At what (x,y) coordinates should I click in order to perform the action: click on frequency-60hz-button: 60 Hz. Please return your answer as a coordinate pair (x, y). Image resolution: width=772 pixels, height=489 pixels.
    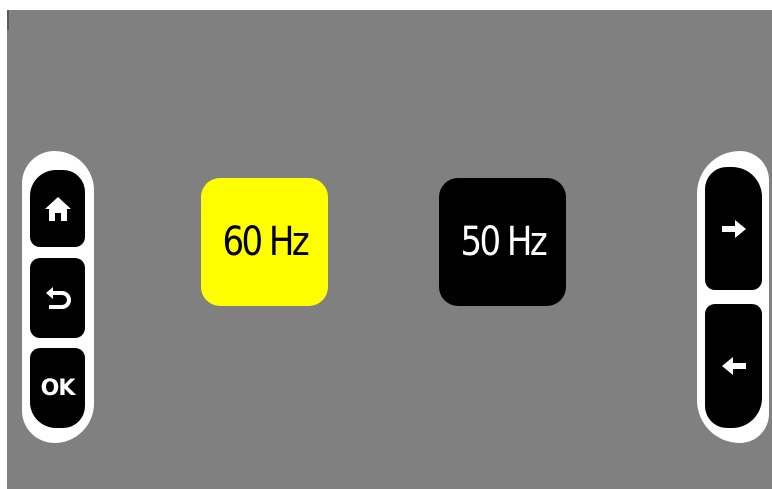
    Looking at the image, I should click on (264, 242).